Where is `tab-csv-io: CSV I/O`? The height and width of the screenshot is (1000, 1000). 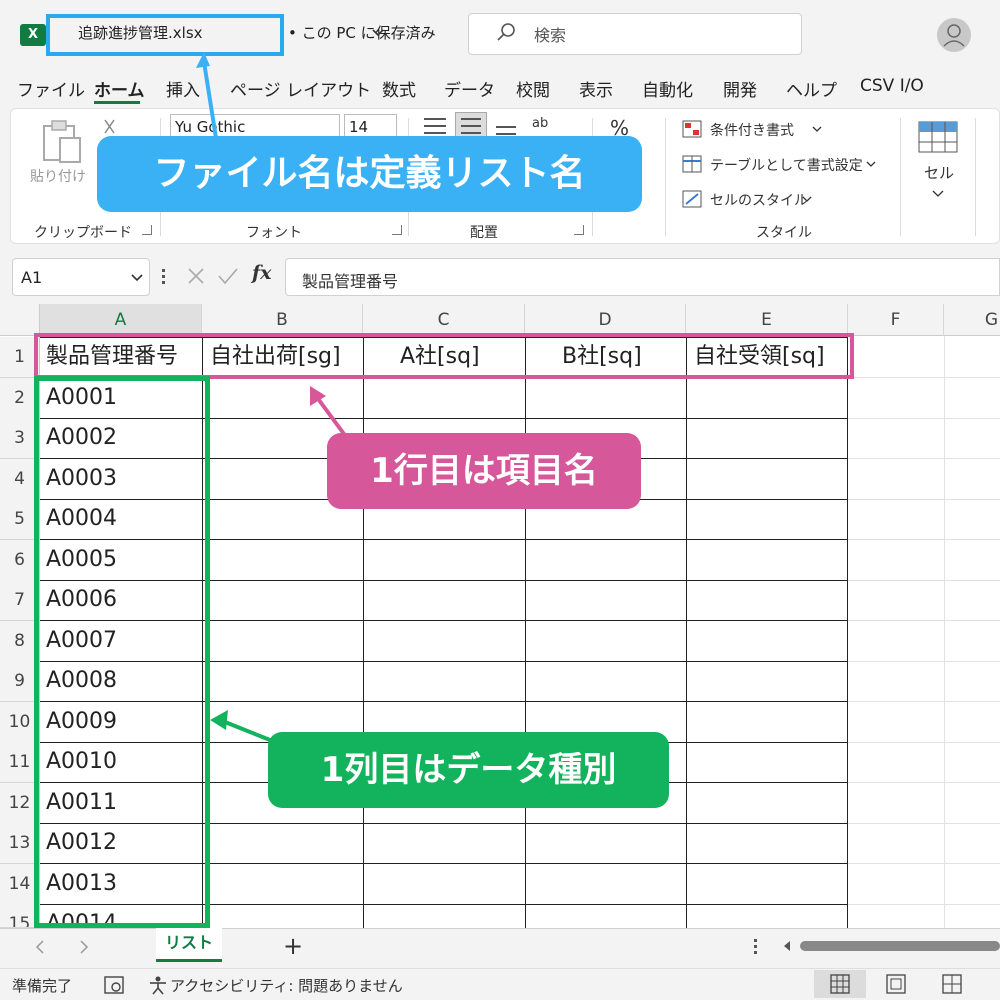 tab-csv-io: CSV I/O is located at coordinates (892, 86).